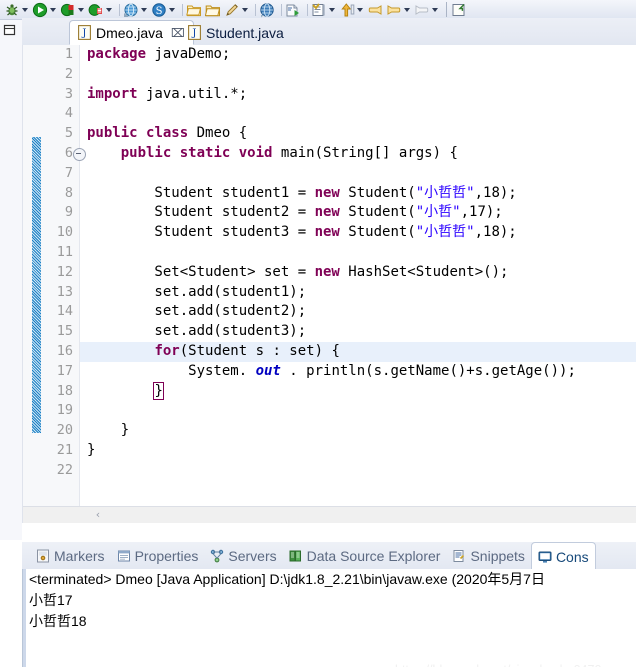 The image size is (637, 667). What do you see at coordinates (68, 93) in the screenshot?
I see `line-number: 3` at bounding box center [68, 93].